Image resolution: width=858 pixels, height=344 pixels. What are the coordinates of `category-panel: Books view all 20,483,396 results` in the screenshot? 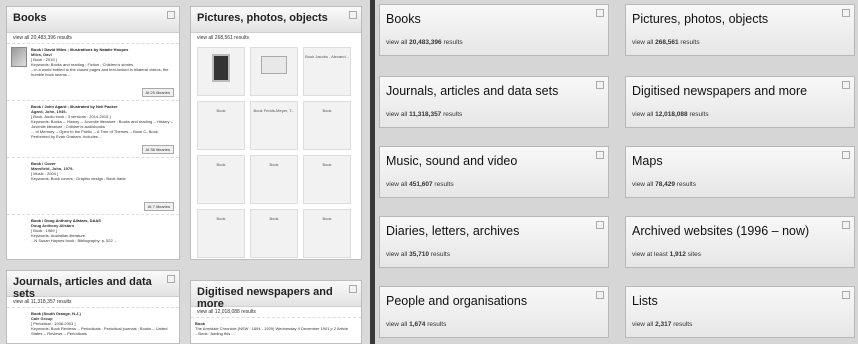 It's located at (494, 30).